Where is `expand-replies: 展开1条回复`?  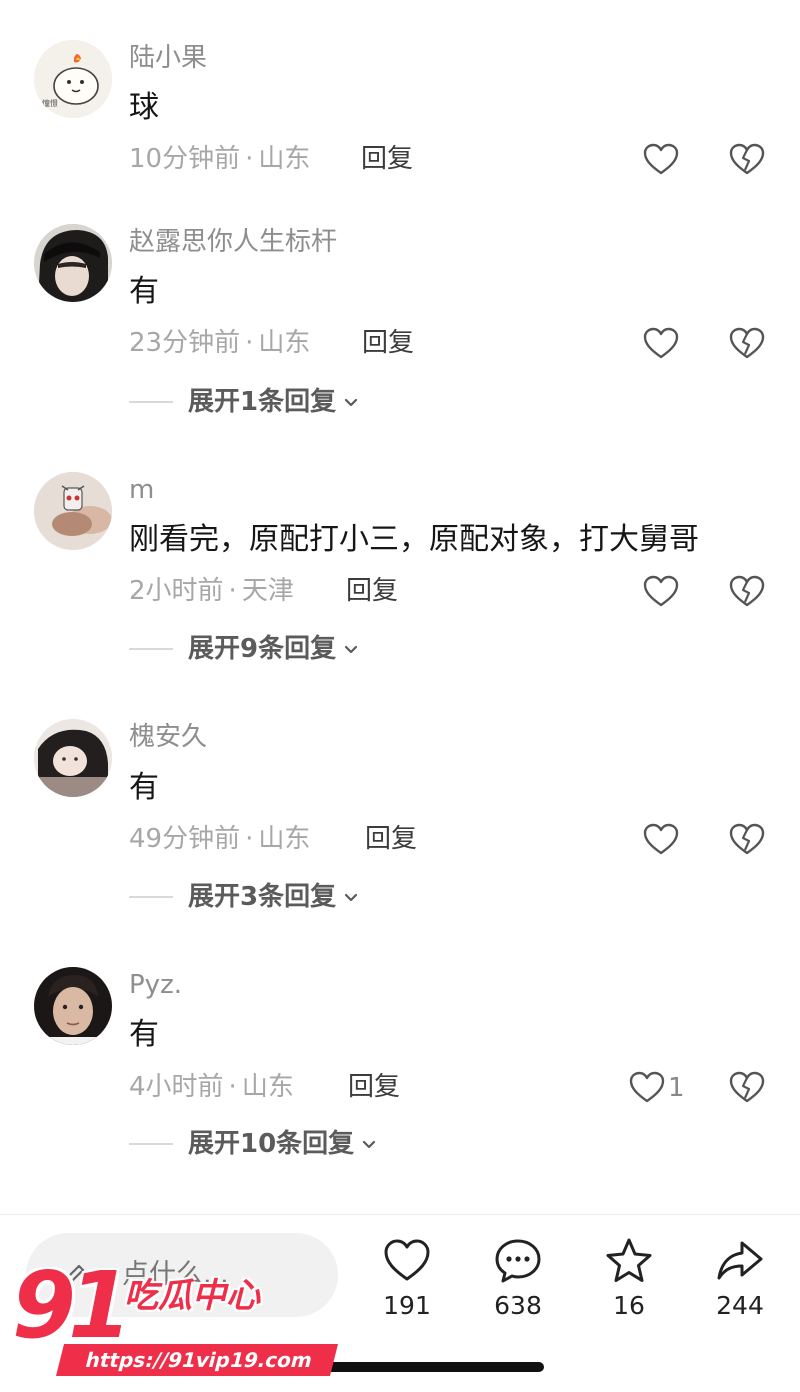 expand-replies: 展开1条回复 is located at coordinates (244, 402).